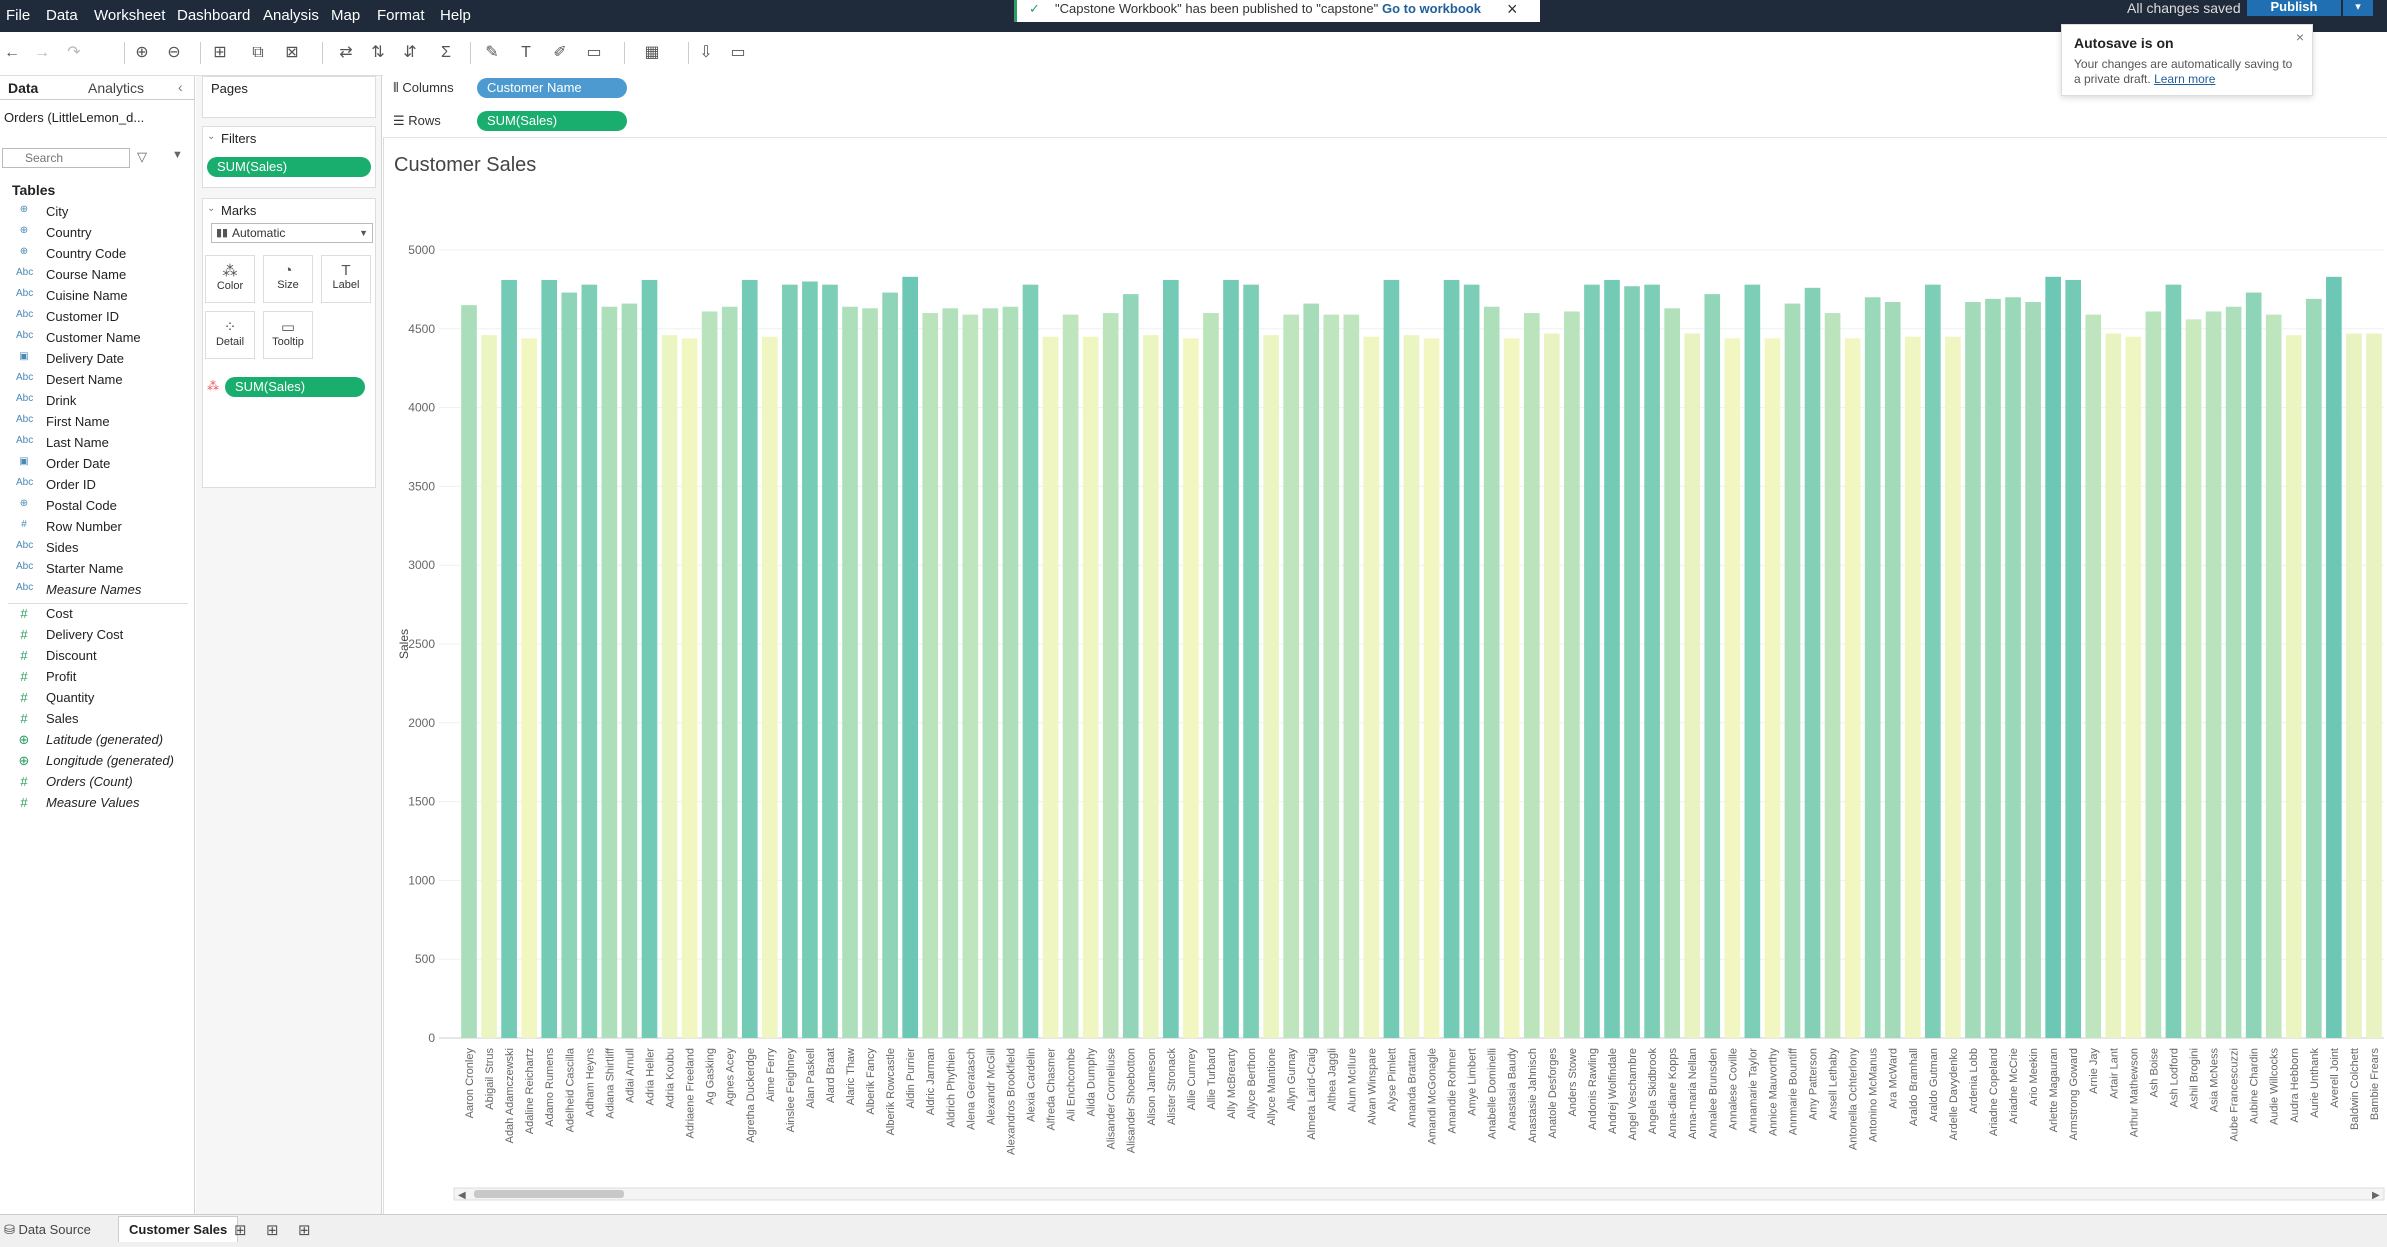  What do you see at coordinates (410, 53) in the screenshot?
I see `sort-descending-icon: ⇵` at bounding box center [410, 53].